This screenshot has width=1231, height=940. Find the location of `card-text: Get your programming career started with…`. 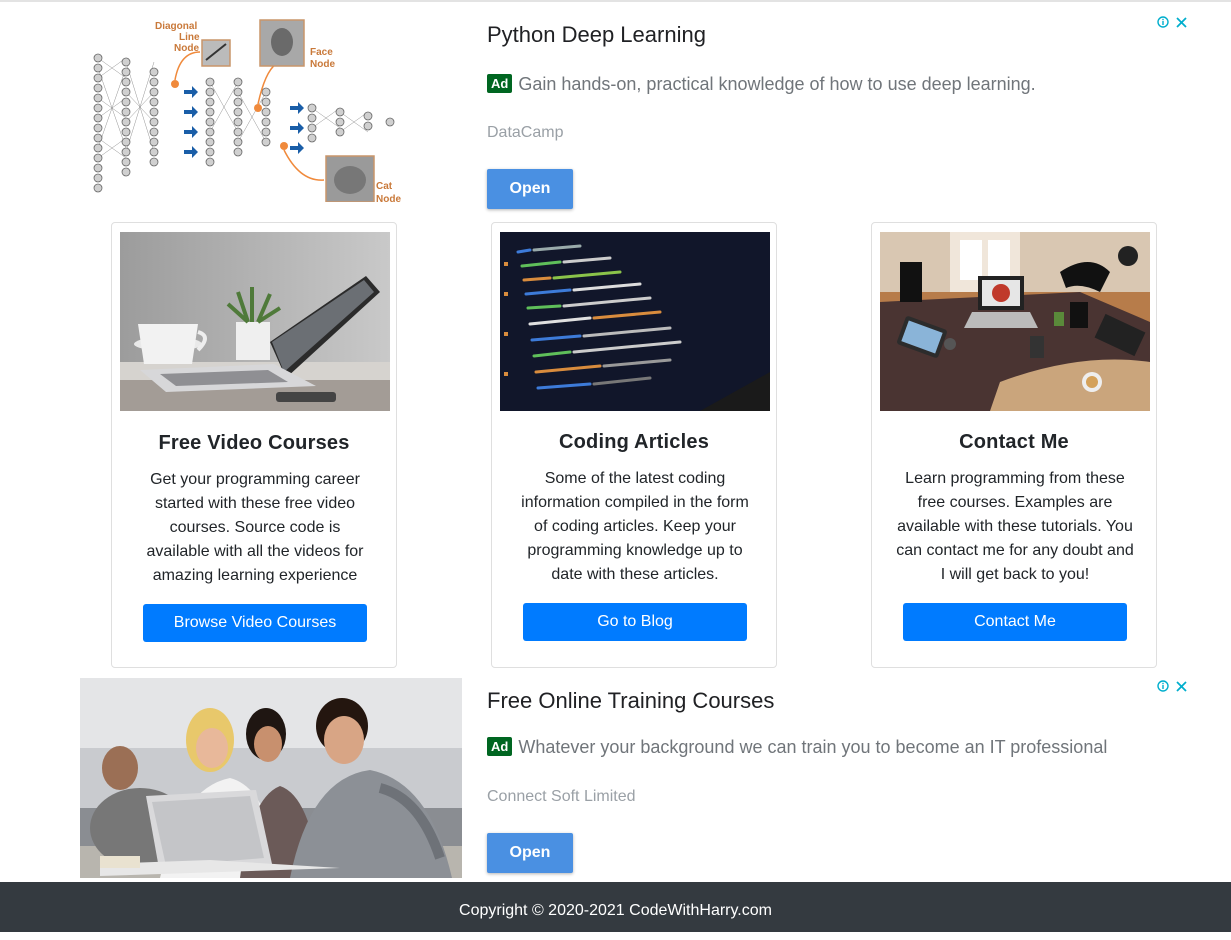

card-text: Get your programming career started with… is located at coordinates (255, 527).